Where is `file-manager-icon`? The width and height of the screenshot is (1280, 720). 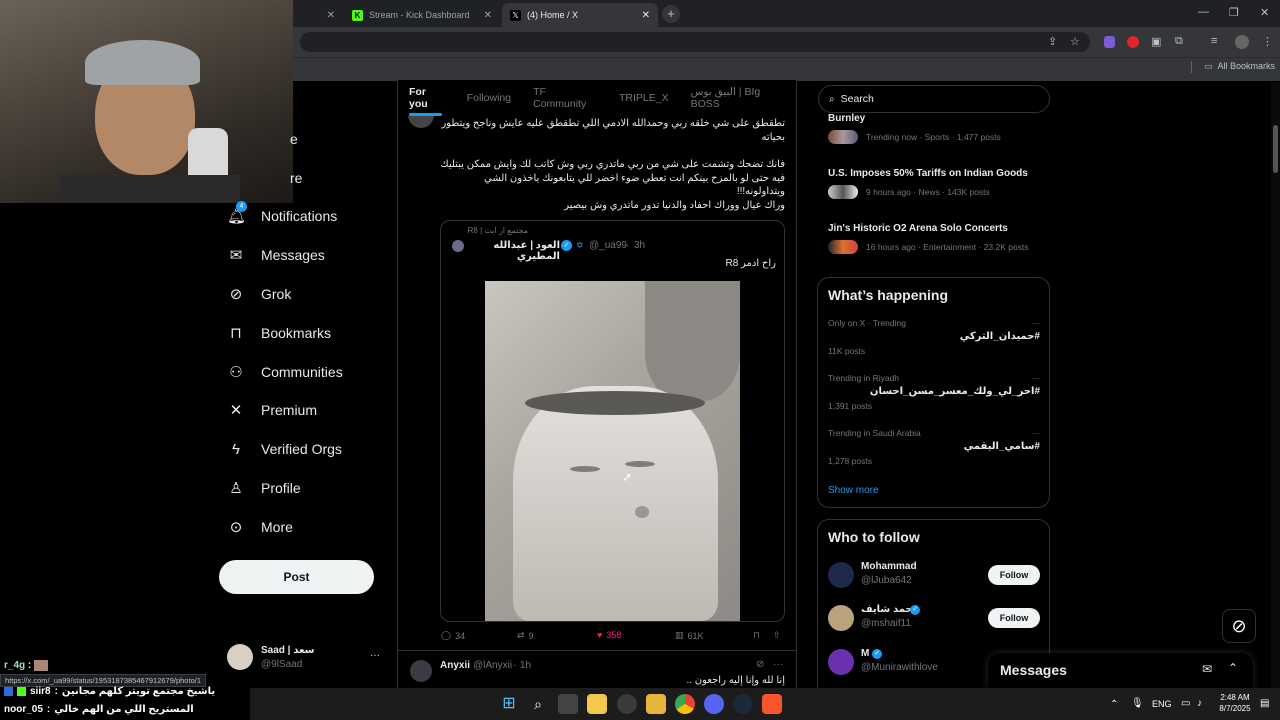
file-manager-icon is located at coordinates (597, 704).